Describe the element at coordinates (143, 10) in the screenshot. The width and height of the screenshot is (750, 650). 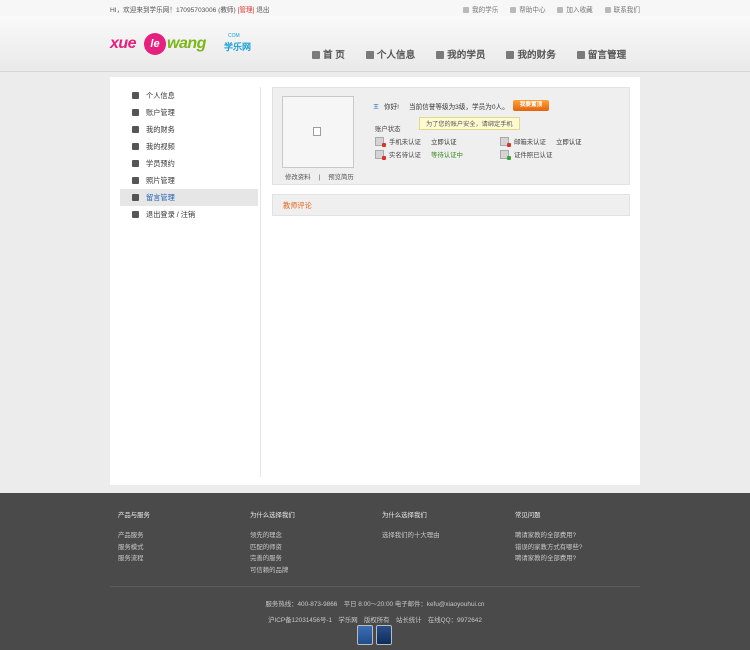
I see `welcome-greeting: HI，欢迎来到学乐网！` at that location.